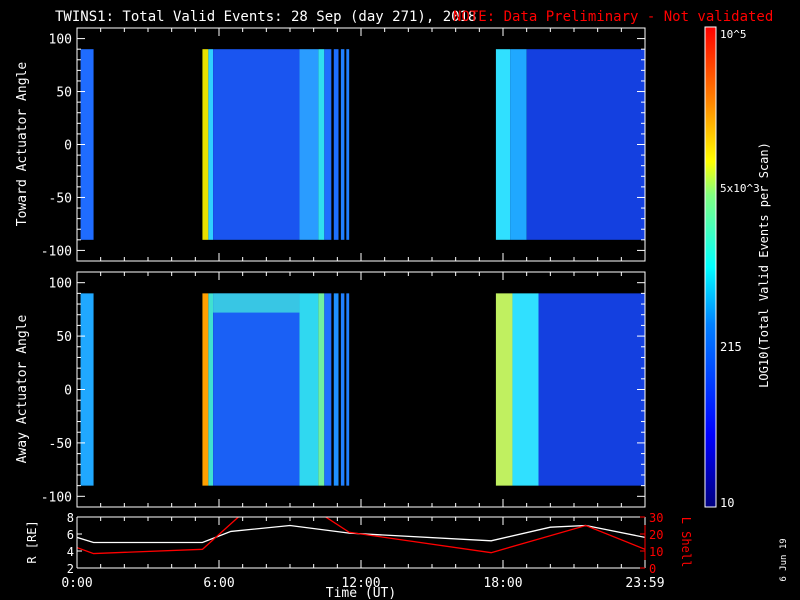  What do you see at coordinates (256, 303) in the screenshot?
I see `spectrogram-band` at bounding box center [256, 303].